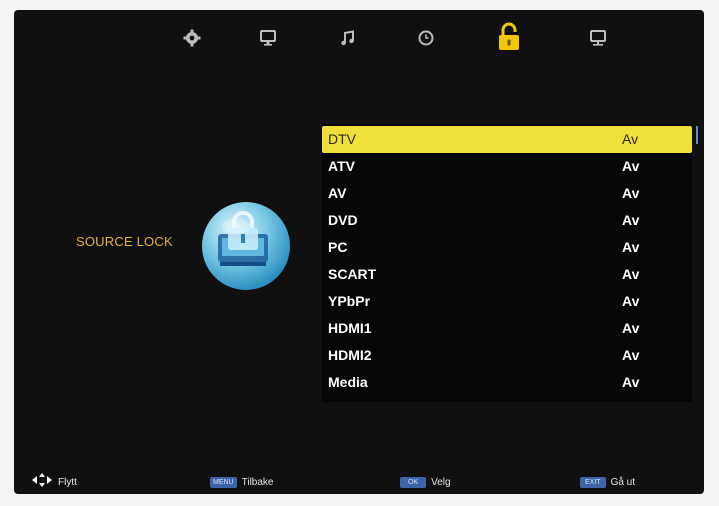 Image resolution: width=719 pixels, height=506 pixels. I want to click on music-note-icon, so click(348, 38).